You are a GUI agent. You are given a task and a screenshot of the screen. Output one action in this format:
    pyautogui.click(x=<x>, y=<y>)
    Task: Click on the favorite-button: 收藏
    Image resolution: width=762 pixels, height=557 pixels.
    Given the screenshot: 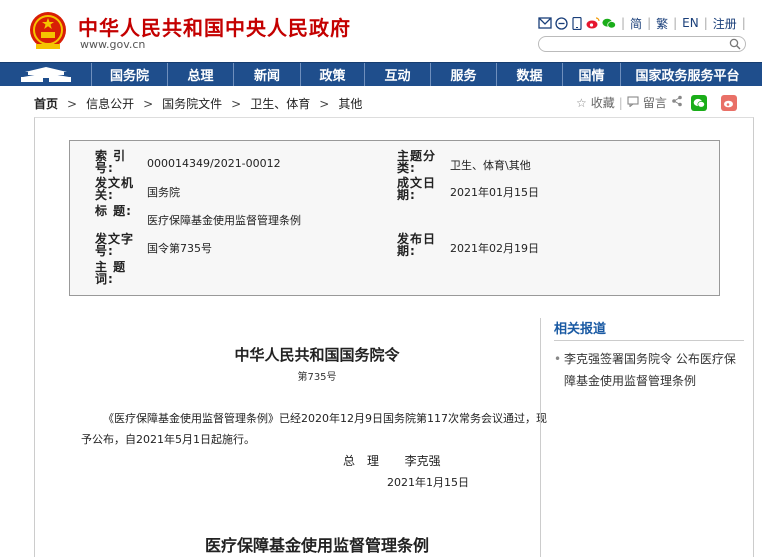 What is the action you would take?
    pyautogui.click(x=603, y=102)
    